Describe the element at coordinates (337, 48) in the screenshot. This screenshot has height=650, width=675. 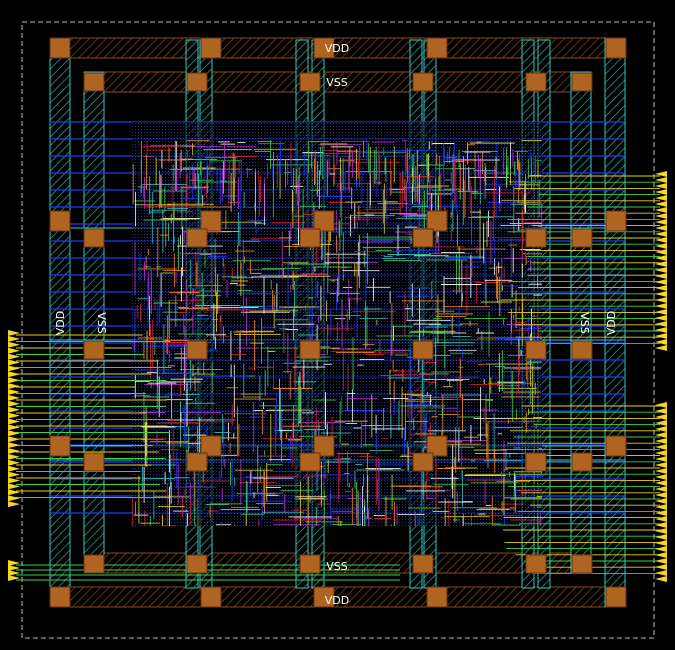
I see `top-vdd-label: VDD` at that location.